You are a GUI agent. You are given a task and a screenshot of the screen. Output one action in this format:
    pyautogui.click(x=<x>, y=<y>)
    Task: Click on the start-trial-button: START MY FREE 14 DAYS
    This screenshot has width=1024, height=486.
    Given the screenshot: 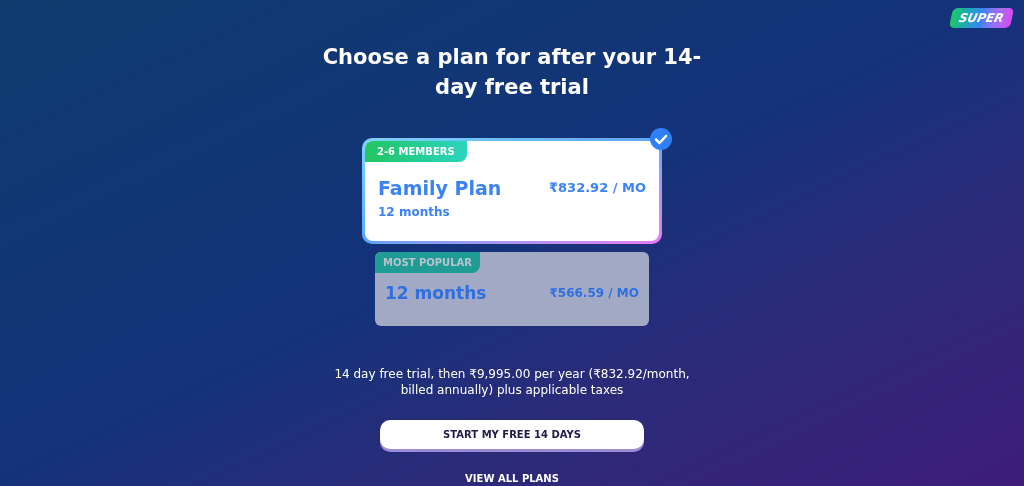 What is the action you would take?
    pyautogui.click(x=512, y=434)
    